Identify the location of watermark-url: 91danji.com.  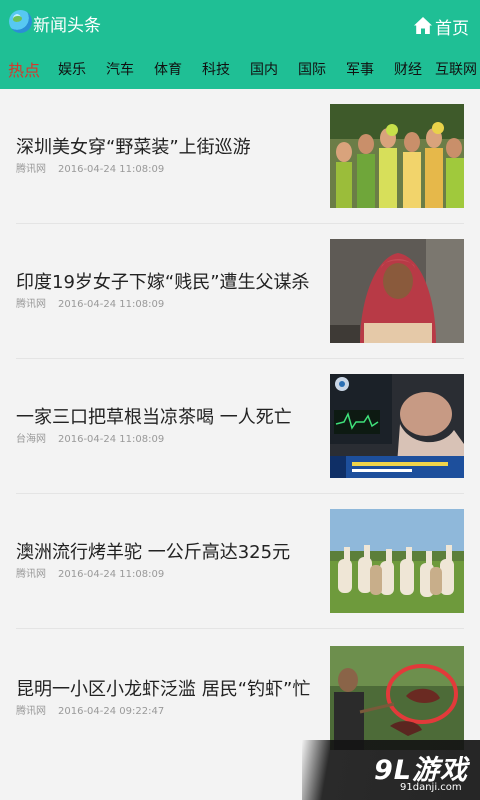
(431, 787).